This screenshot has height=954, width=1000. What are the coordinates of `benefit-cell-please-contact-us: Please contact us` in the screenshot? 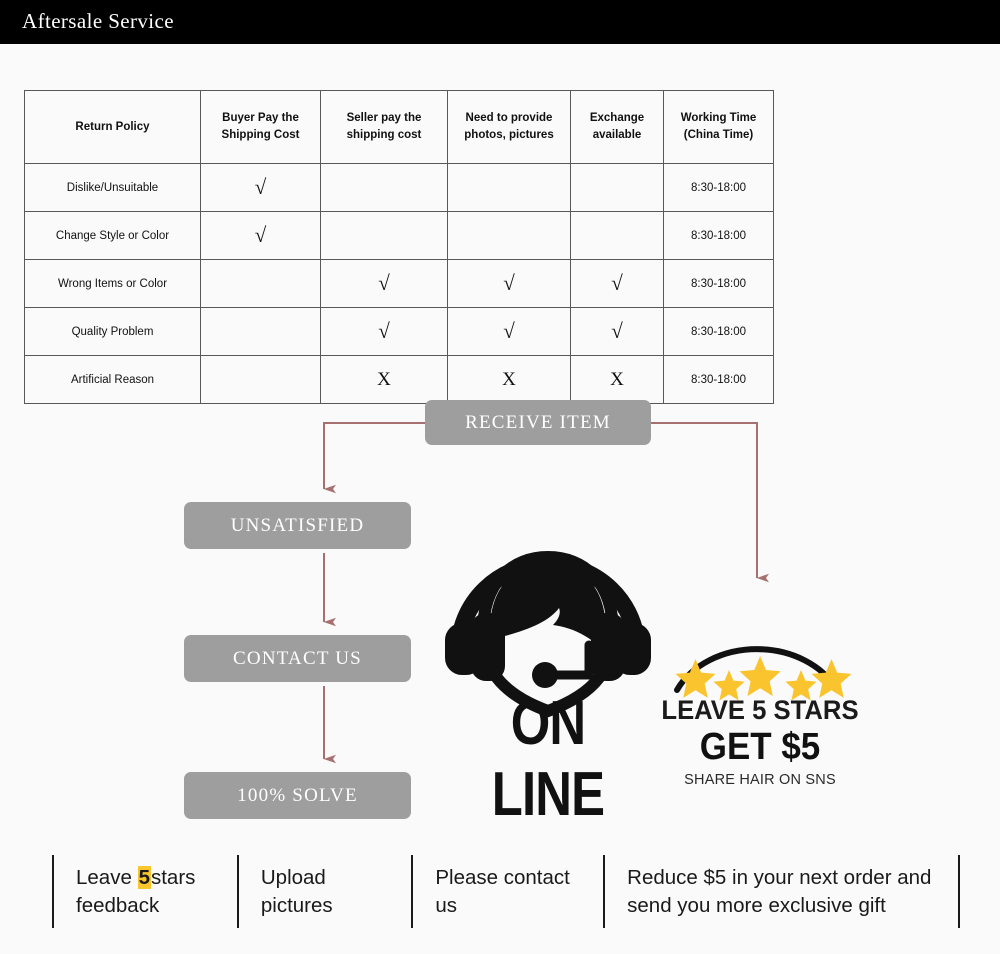 It's located at (507, 891).